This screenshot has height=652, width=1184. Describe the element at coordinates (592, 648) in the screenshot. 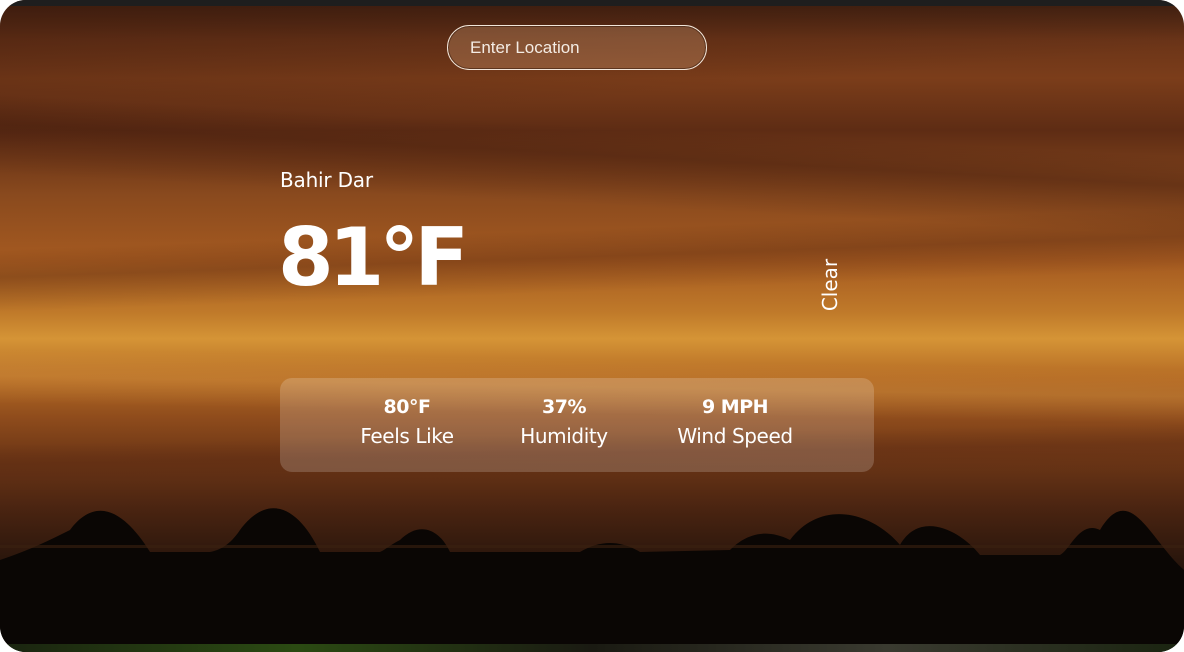

I see `window-bottom-edge` at that location.